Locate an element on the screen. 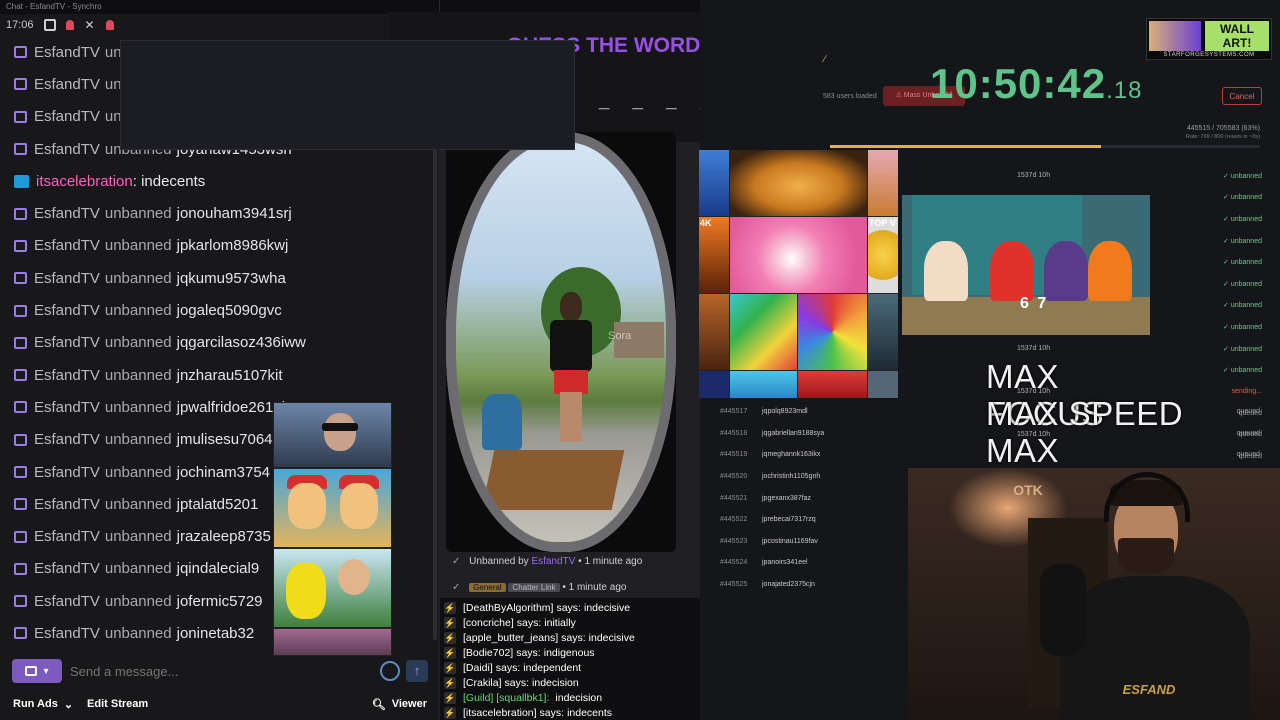 The image size is (1280, 720). queue-id: #445524 is located at coordinates (734, 563).